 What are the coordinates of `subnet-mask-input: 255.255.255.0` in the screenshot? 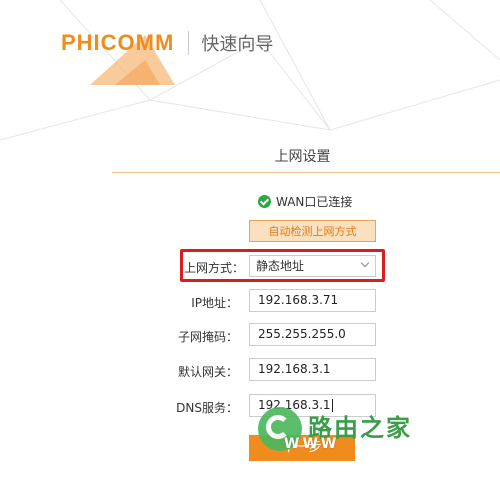 It's located at (312, 334).